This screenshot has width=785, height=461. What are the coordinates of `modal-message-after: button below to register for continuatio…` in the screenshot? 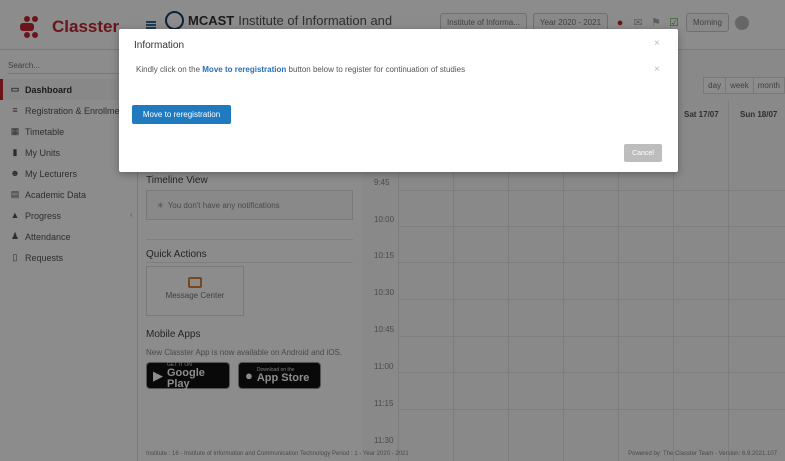 It's located at (377, 69).